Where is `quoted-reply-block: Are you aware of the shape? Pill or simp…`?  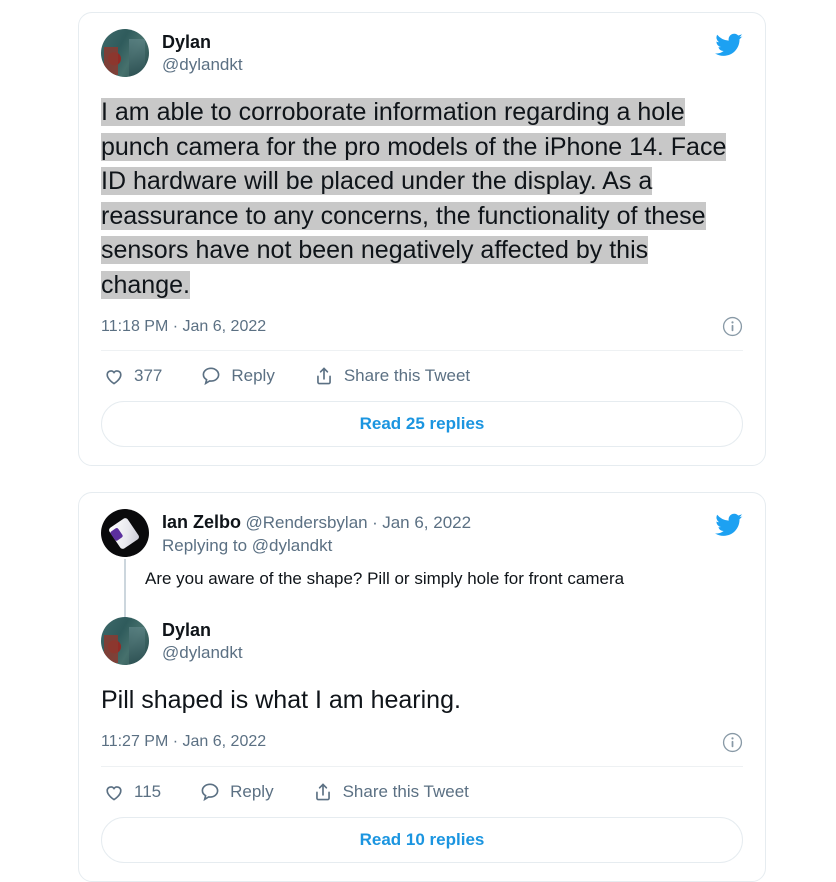
quoted-reply-block: Are you aware of the shape? Pill or simp… is located at coordinates (422, 596).